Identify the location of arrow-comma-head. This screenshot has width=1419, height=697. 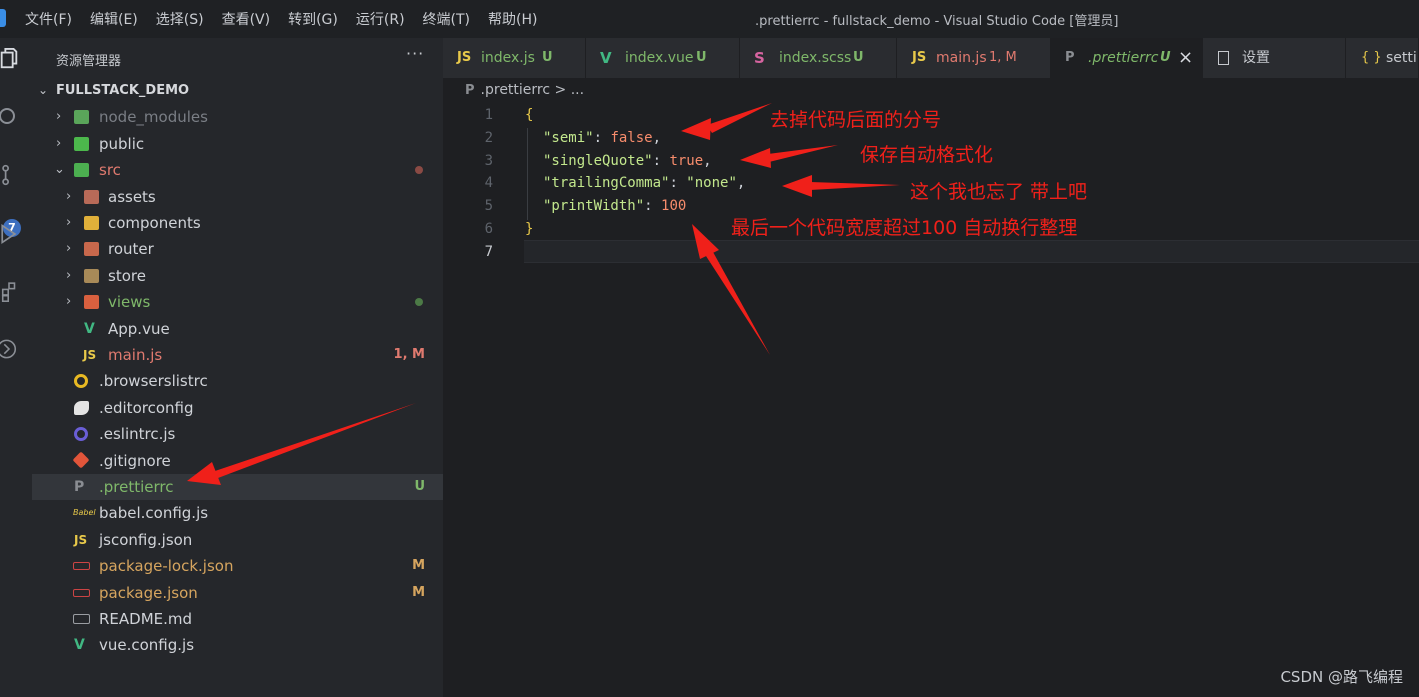
(797, 186).